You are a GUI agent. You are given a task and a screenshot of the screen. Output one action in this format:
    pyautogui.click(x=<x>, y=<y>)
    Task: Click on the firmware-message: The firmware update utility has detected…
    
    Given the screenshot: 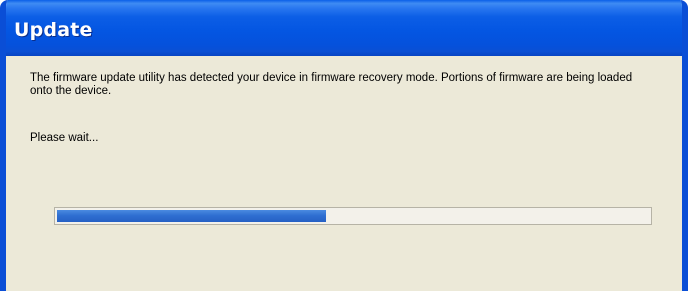 What is the action you would take?
    pyautogui.click(x=331, y=84)
    